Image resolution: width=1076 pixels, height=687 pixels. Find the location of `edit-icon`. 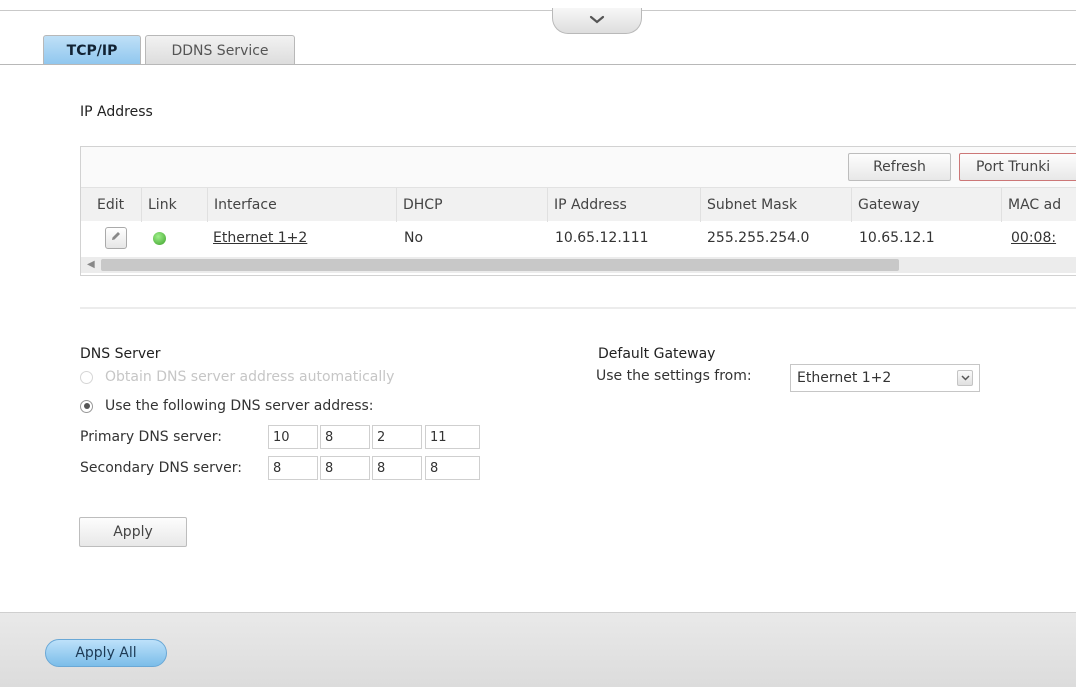

edit-icon is located at coordinates (116, 238).